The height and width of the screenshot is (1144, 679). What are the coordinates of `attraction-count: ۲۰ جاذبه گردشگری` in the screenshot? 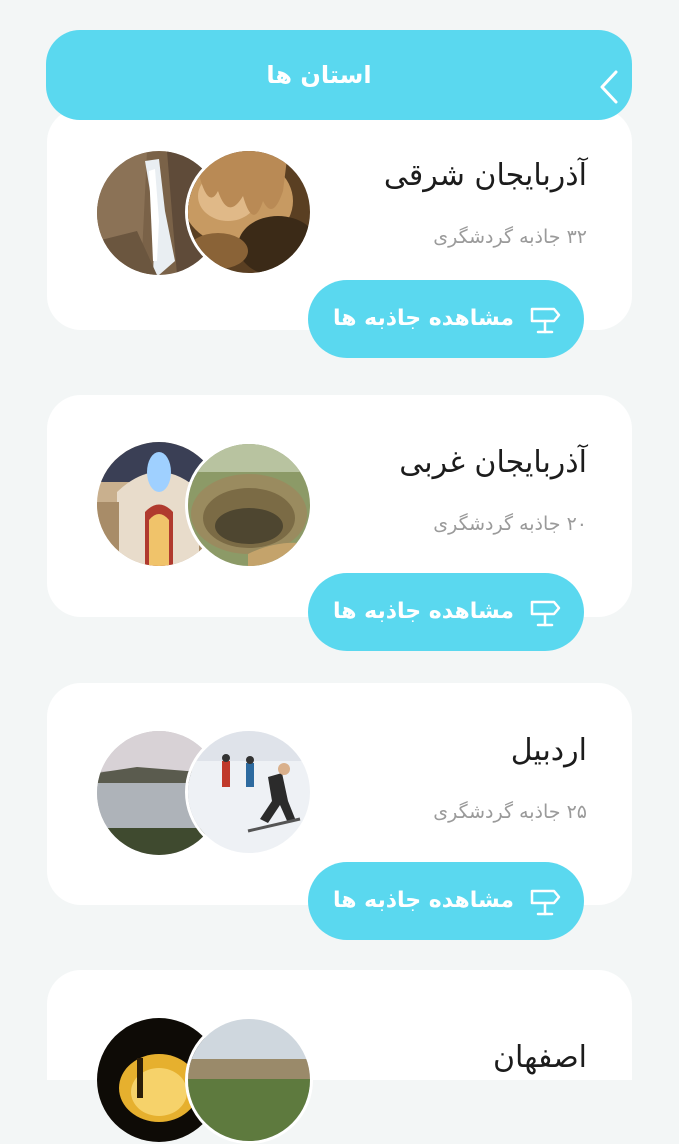 It's located at (510, 524).